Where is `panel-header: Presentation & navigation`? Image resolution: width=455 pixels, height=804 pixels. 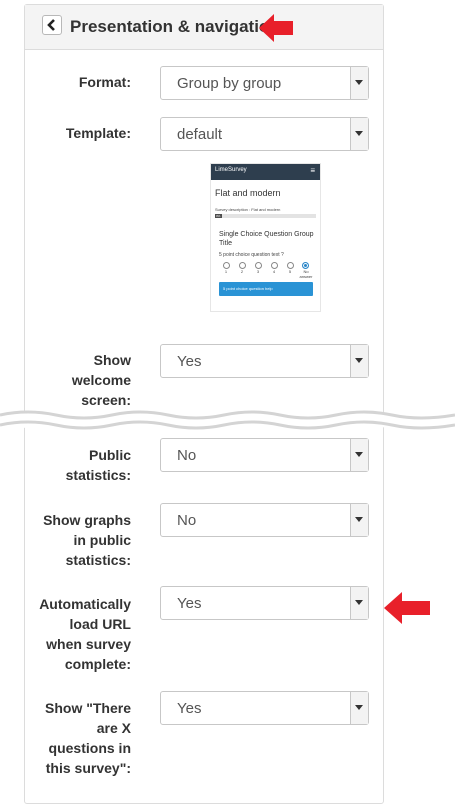 panel-header: Presentation & navigation is located at coordinates (204, 27).